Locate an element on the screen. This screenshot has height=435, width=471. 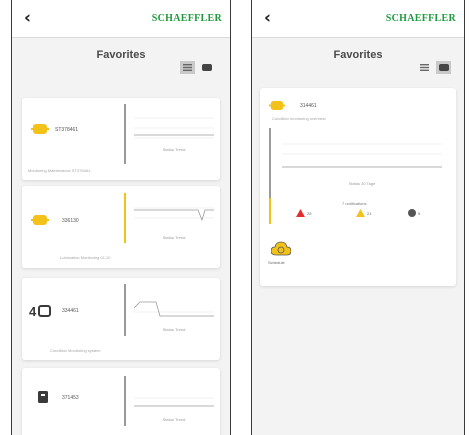
sensor-warning-icon is located at coordinates (40, 220).